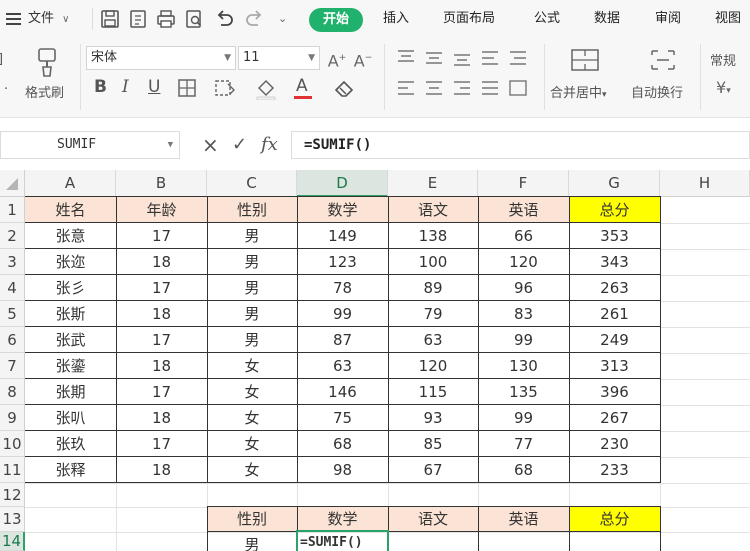 The height and width of the screenshot is (551, 750). Describe the element at coordinates (614, 470) in the screenshot. I see `table-cell: 233` at that location.